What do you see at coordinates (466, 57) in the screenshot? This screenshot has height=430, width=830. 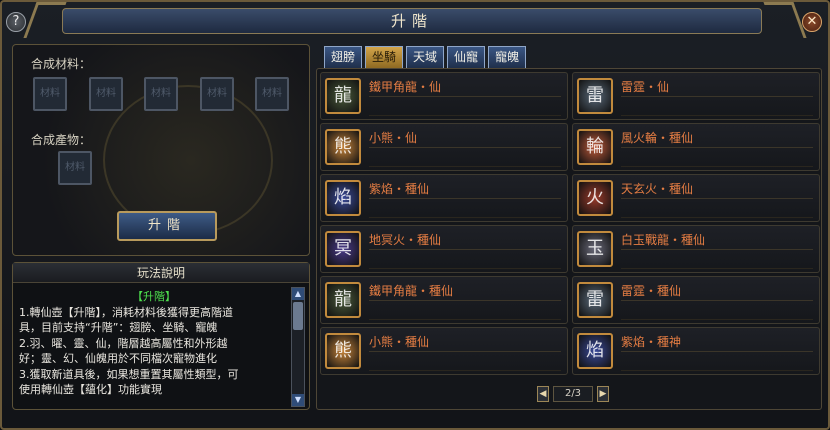 I see `tab-pets: 仙寵` at bounding box center [466, 57].